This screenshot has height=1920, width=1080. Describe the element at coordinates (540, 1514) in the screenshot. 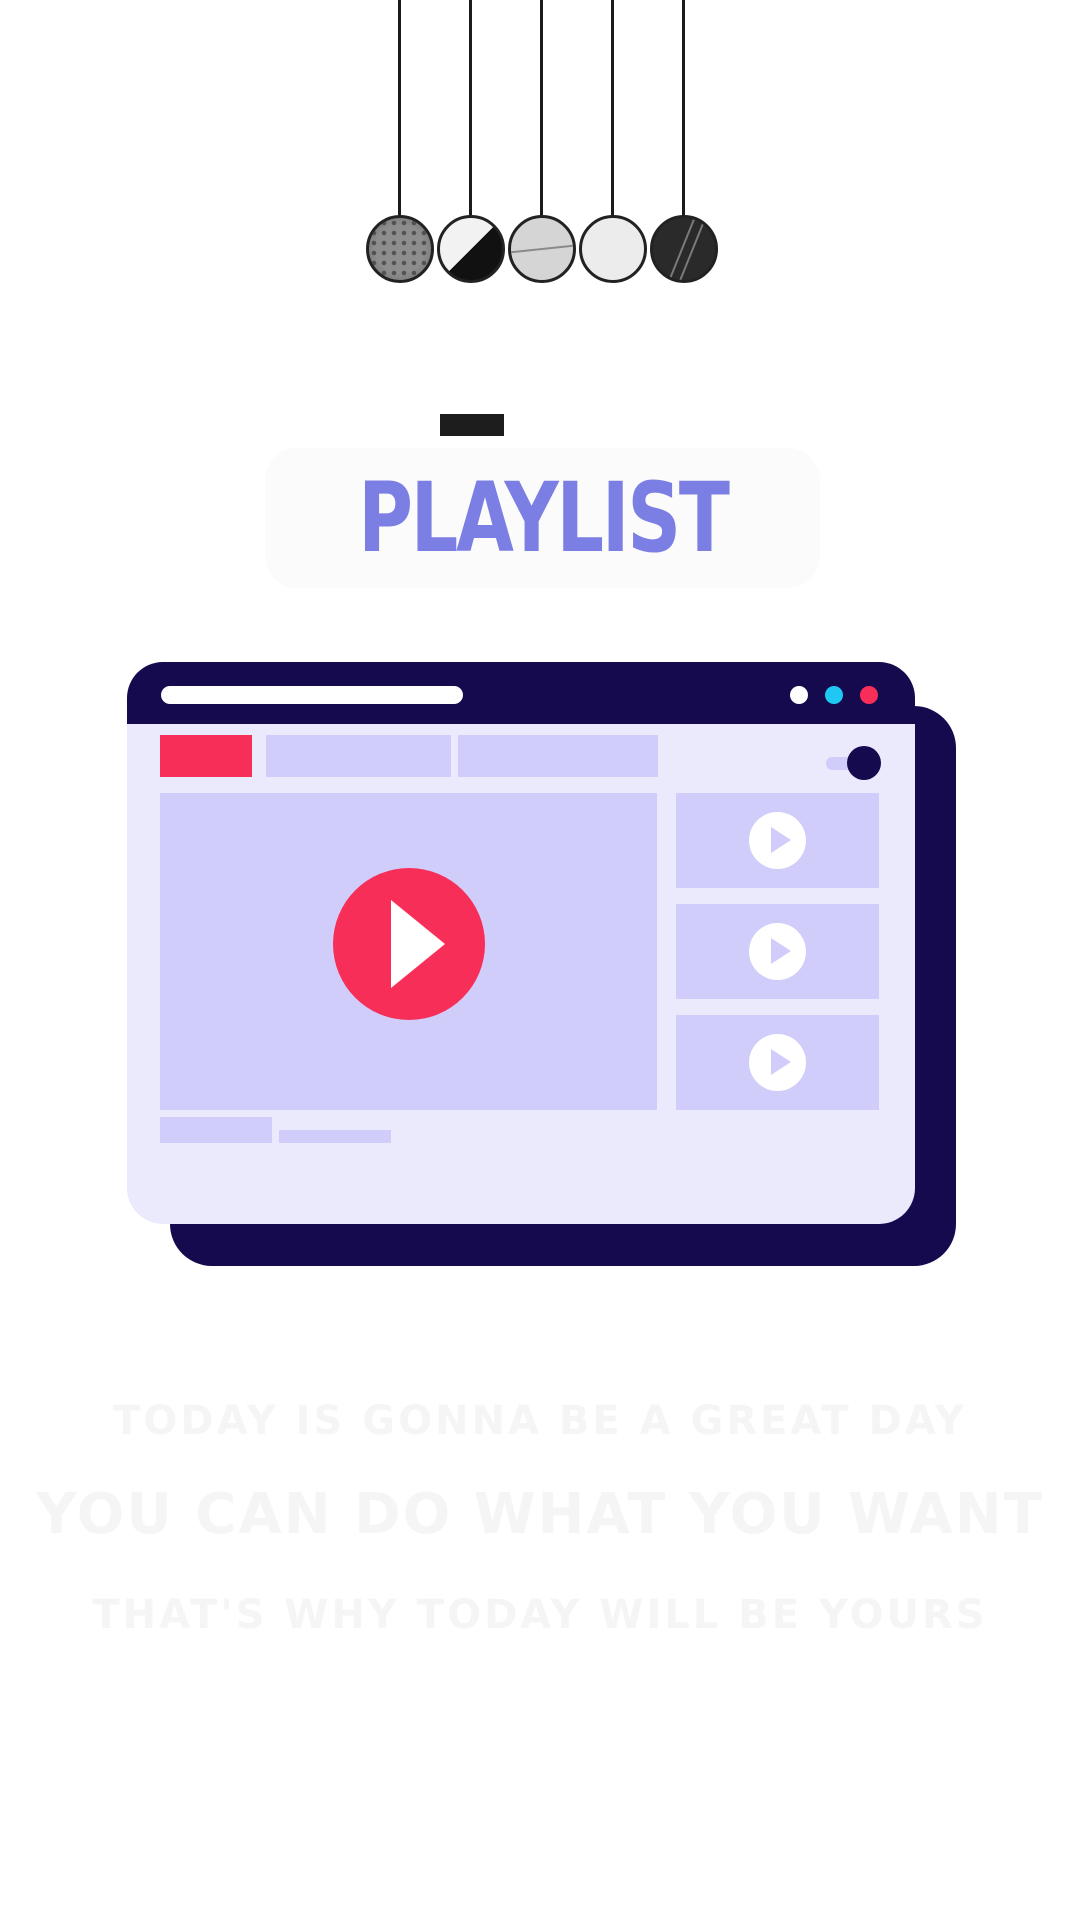

I see `text-line-2: YOU CAN DO WHAT YOU WANT` at that location.